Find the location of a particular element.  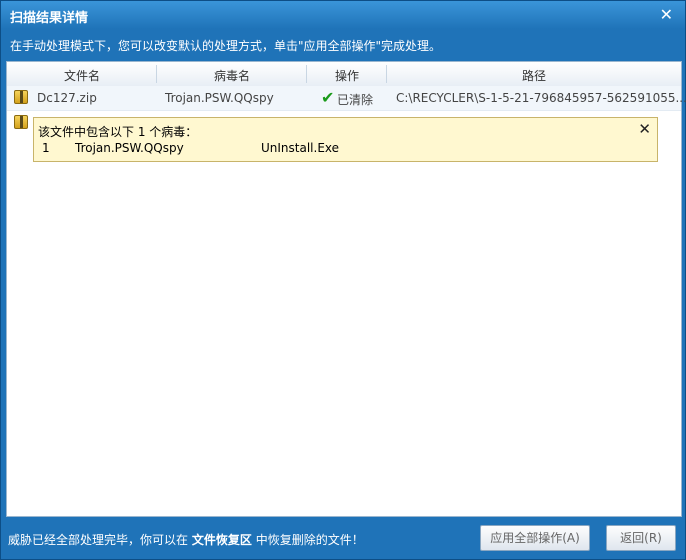

action-status: 已清除 is located at coordinates (355, 99).